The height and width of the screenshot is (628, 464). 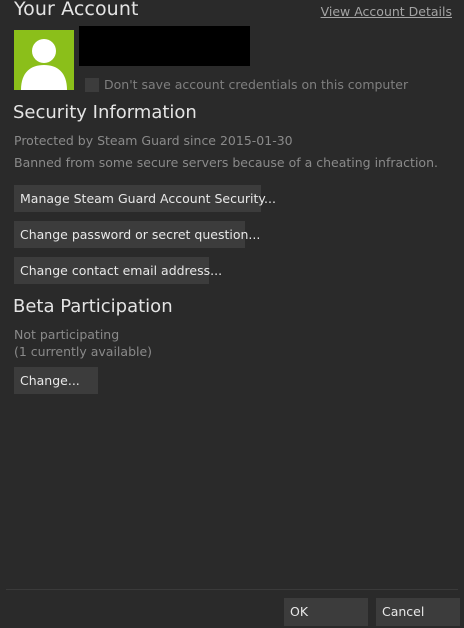 I want to click on ok-button: OK, so click(x=326, y=612).